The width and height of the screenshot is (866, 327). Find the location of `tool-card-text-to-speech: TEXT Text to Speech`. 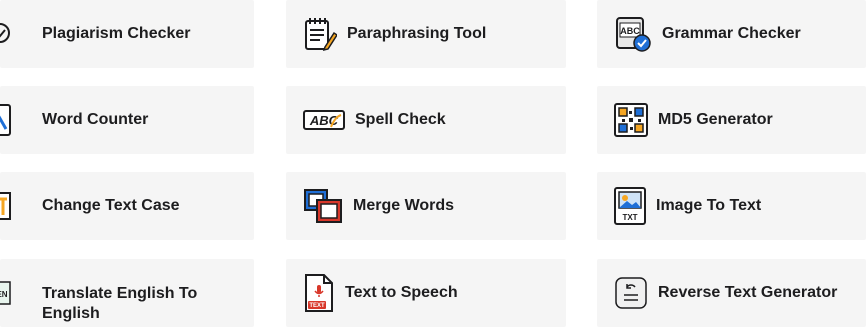

tool-card-text-to-speech: TEXT Text to Speech is located at coordinates (426, 293).